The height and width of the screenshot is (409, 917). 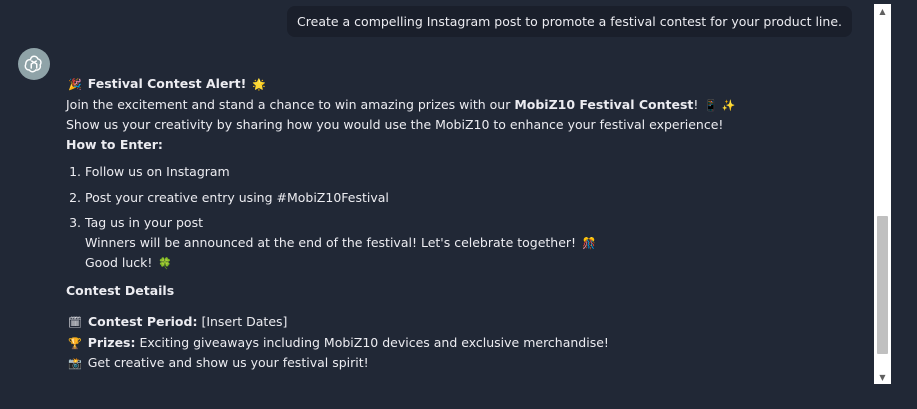 I want to click on phone-sparkles-icon: 📱 ✨, so click(x=720, y=105).